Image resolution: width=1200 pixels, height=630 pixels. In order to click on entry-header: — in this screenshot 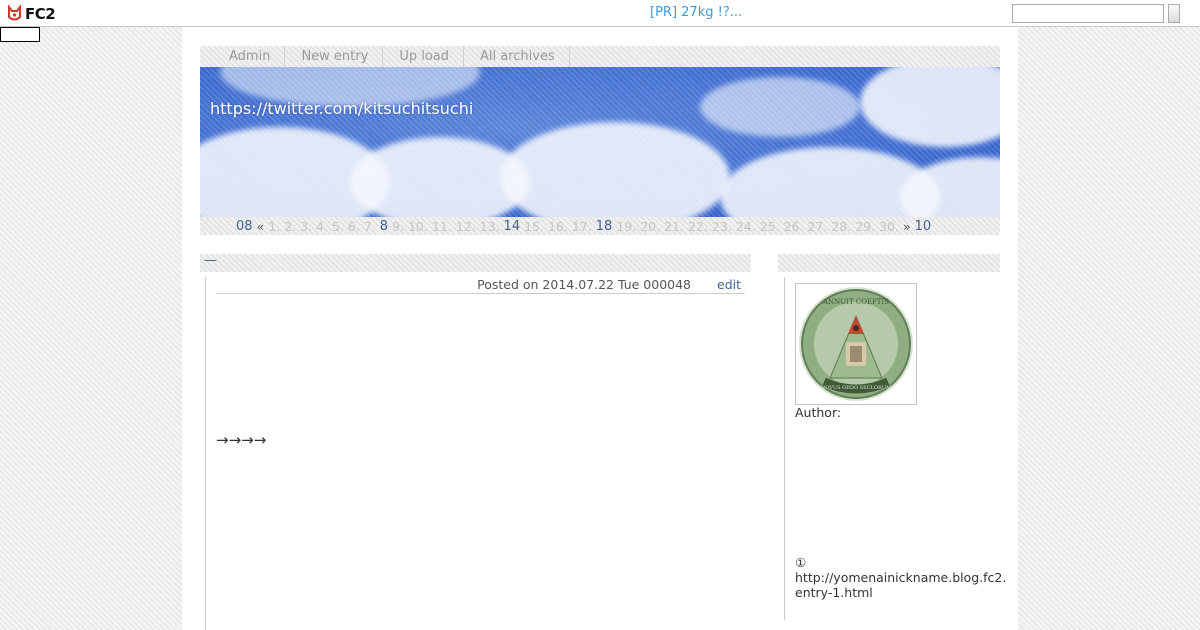, I will do `click(475, 262)`.